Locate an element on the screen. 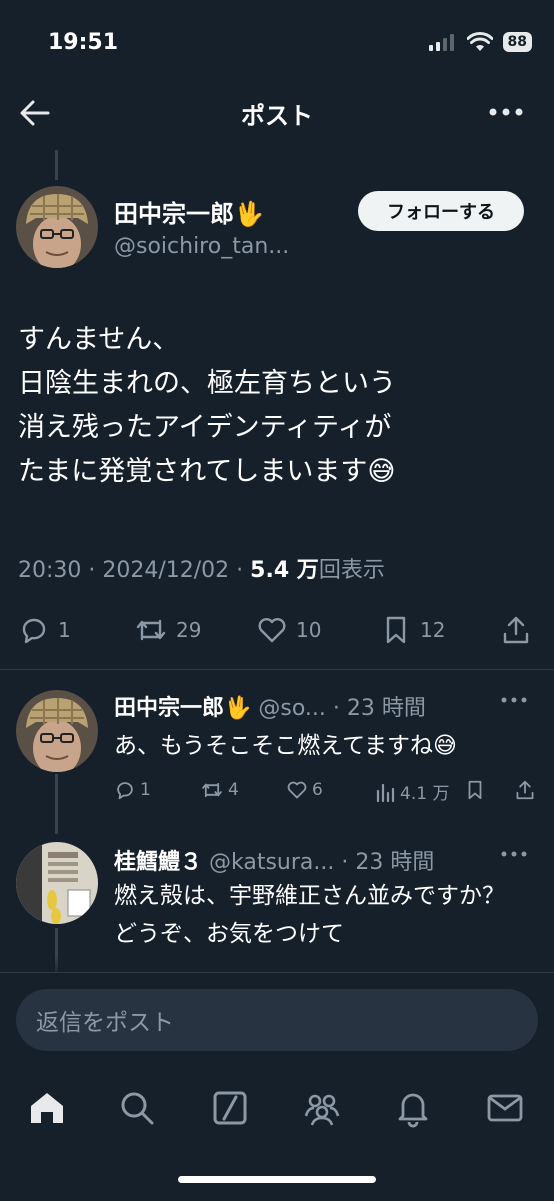 This screenshot has height=1201, width=554. tab-messages is located at coordinates (505, 1108).